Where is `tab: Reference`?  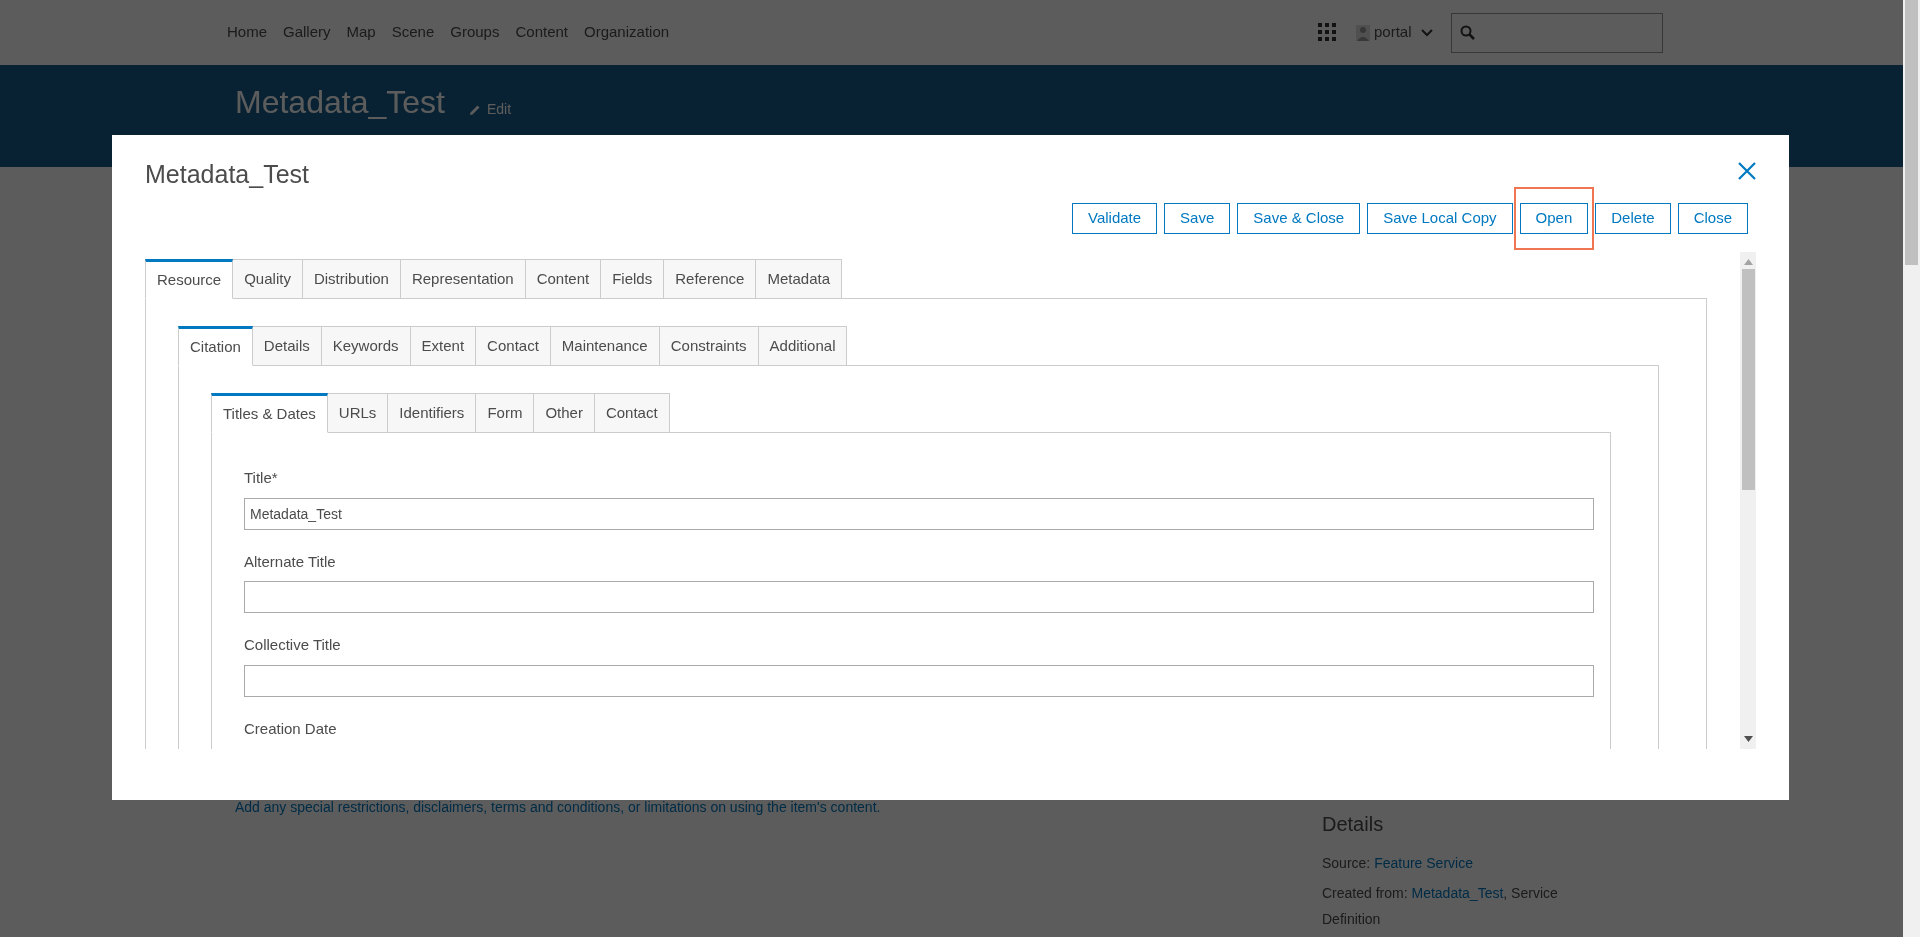
tab: Reference is located at coordinates (710, 279).